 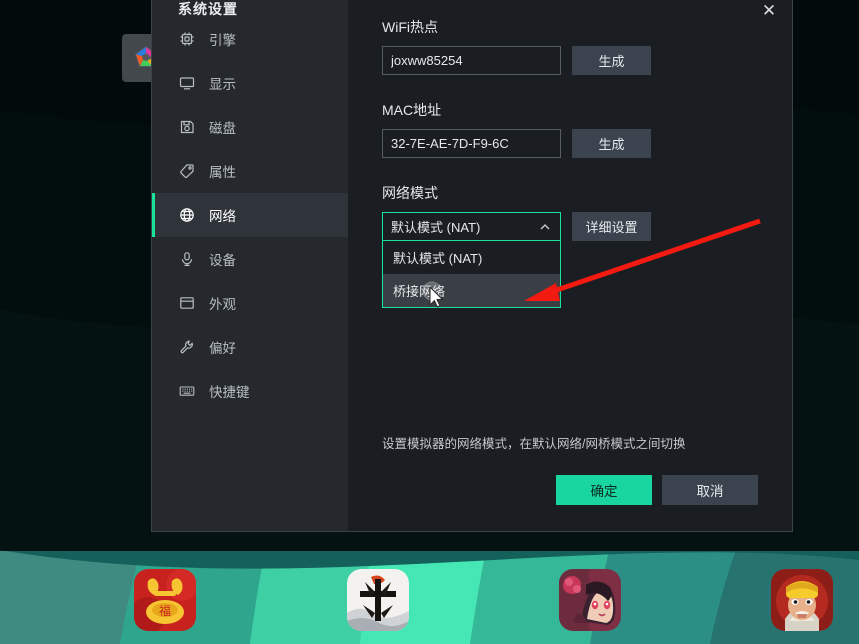 I want to click on wifi-hotspot-field-group: WiFi热点 生成, so click(x=570, y=46).